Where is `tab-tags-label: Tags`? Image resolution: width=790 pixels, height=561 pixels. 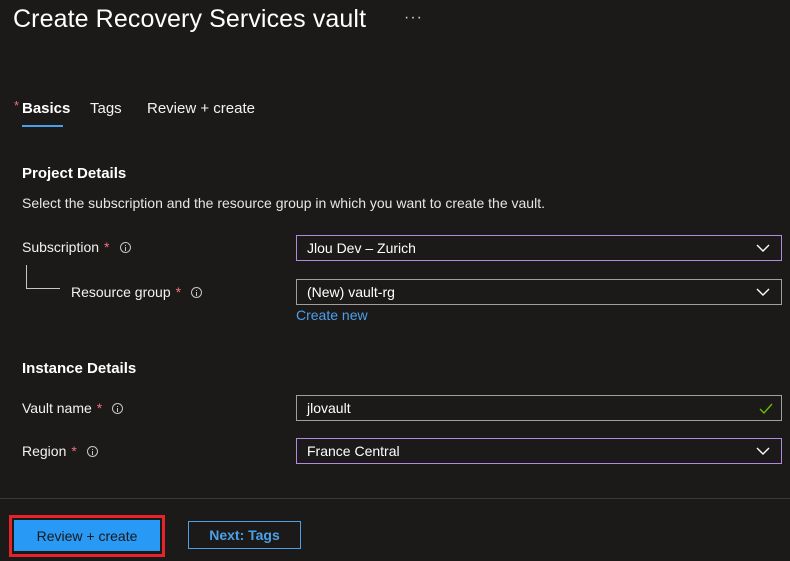
tab-tags-label: Tags is located at coordinates (106, 108).